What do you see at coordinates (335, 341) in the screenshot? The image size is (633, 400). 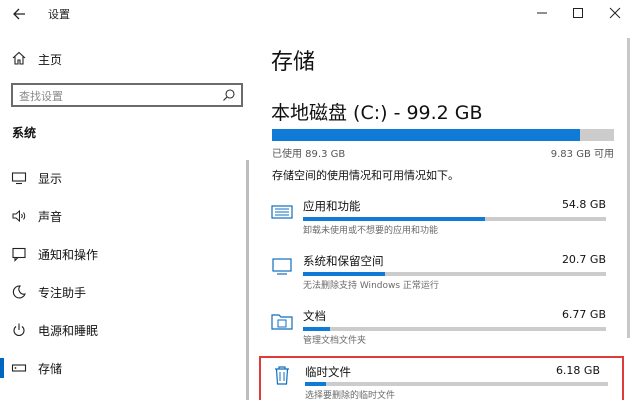 I see `category-description: 管理文档文件夹` at bounding box center [335, 341].